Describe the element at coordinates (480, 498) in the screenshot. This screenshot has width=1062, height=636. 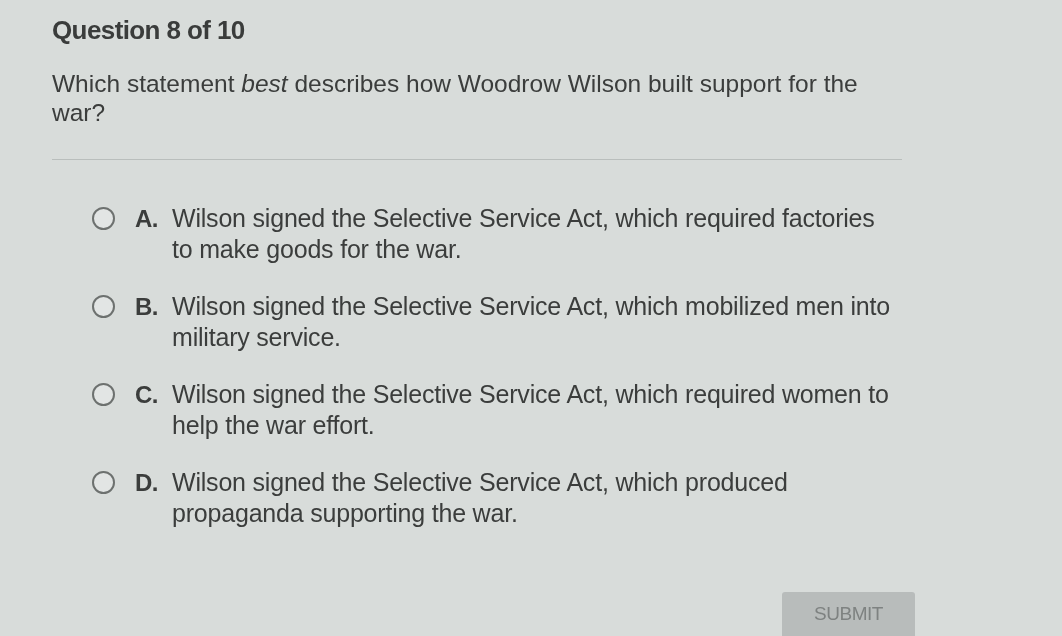
I see `option-text: Wilson signed the Selective Service Act, which produced propaganda supporting the war.` at that location.